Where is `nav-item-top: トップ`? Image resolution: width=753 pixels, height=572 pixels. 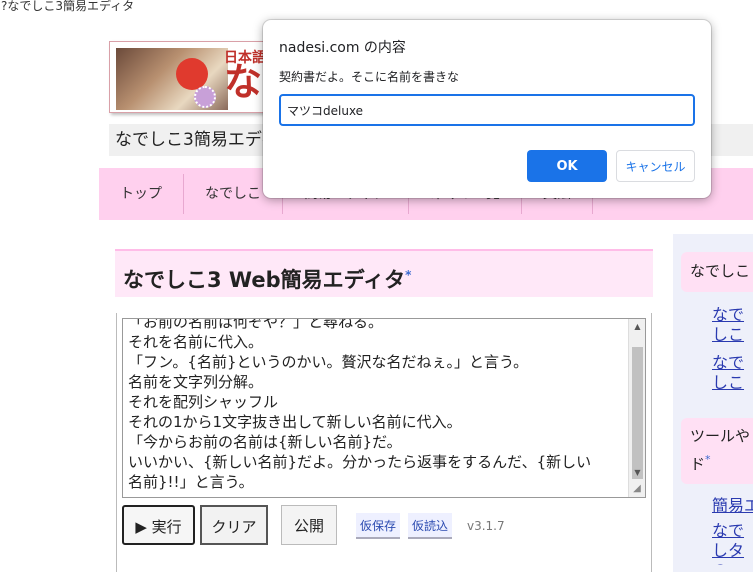
nav-item-top: トップ is located at coordinates (141, 194).